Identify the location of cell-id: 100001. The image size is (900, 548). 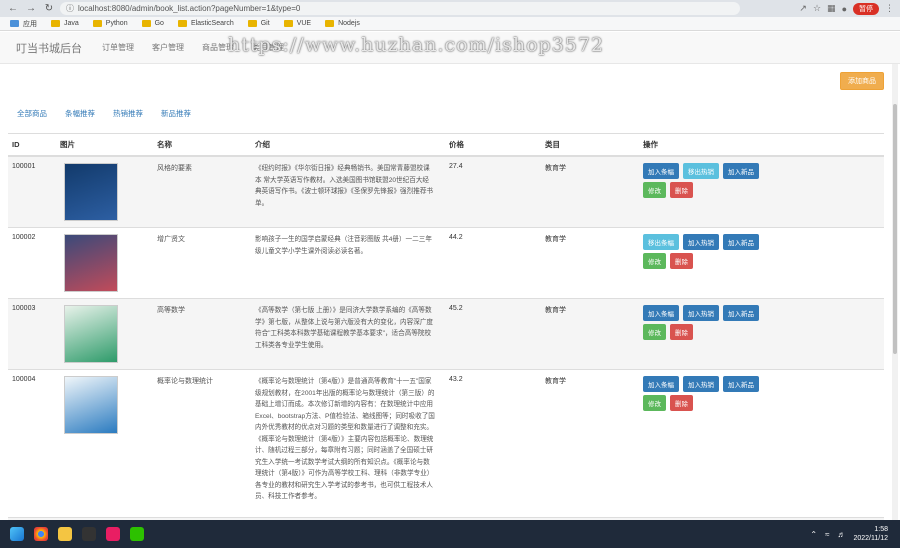
(32, 191).